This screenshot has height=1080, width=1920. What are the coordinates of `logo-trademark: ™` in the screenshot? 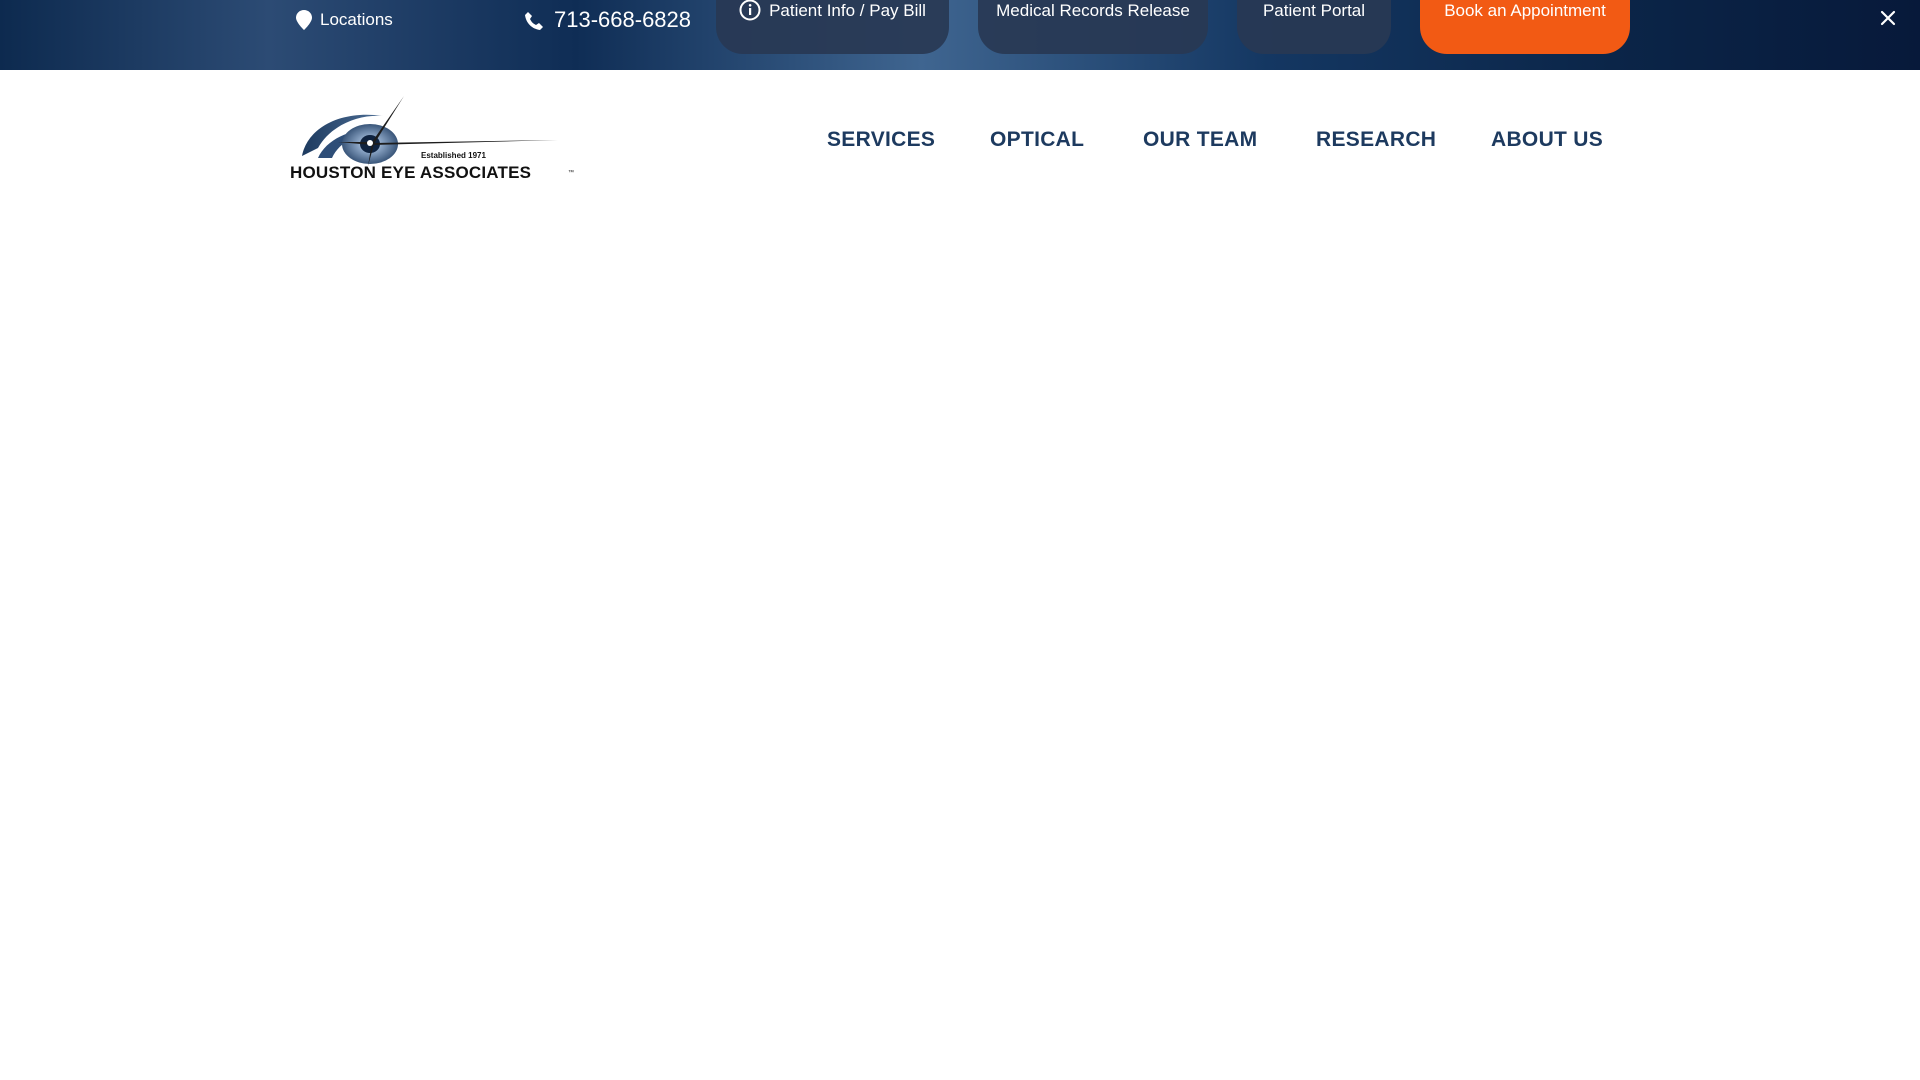 It's located at (571, 172).